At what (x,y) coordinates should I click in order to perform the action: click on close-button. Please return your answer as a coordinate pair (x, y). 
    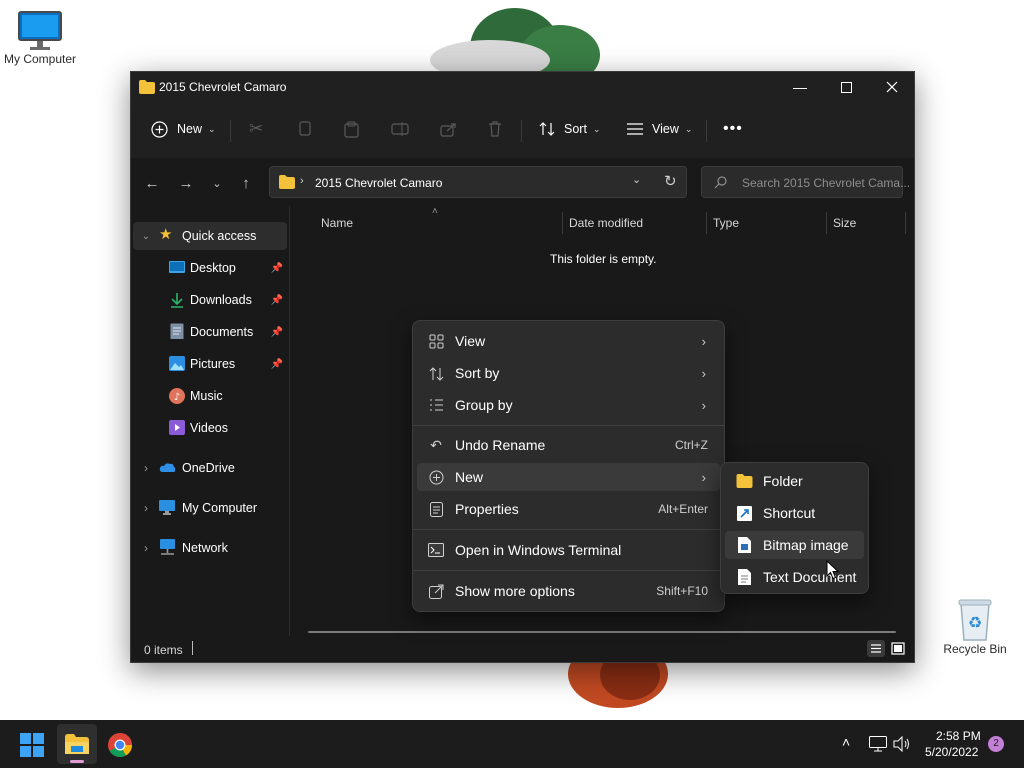
    Looking at the image, I should click on (891, 87).